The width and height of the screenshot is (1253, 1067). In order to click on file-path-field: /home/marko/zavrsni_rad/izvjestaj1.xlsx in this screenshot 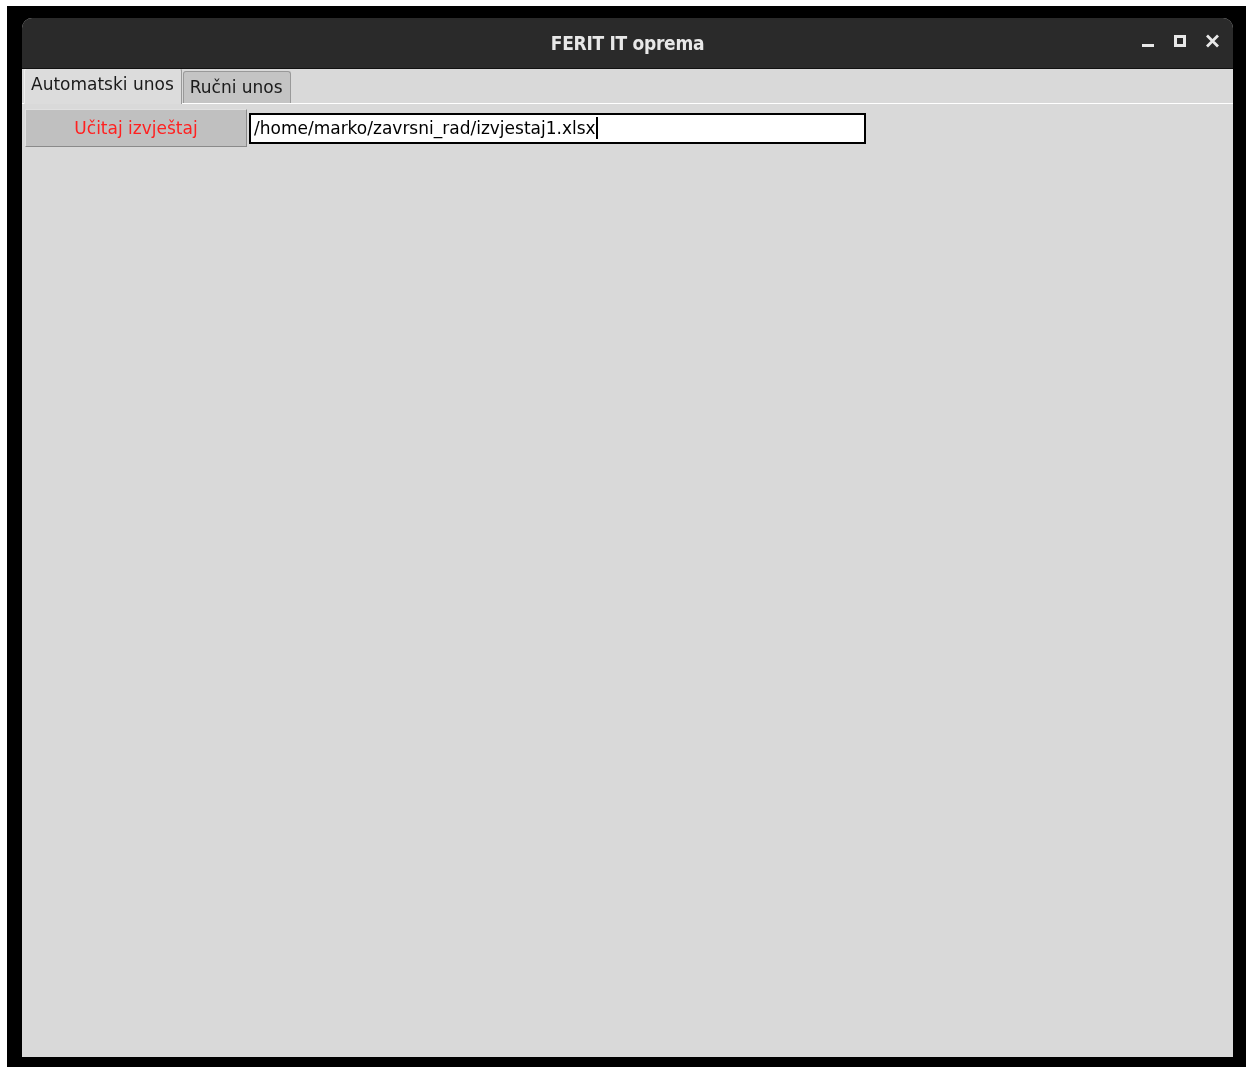, I will do `click(557, 128)`.